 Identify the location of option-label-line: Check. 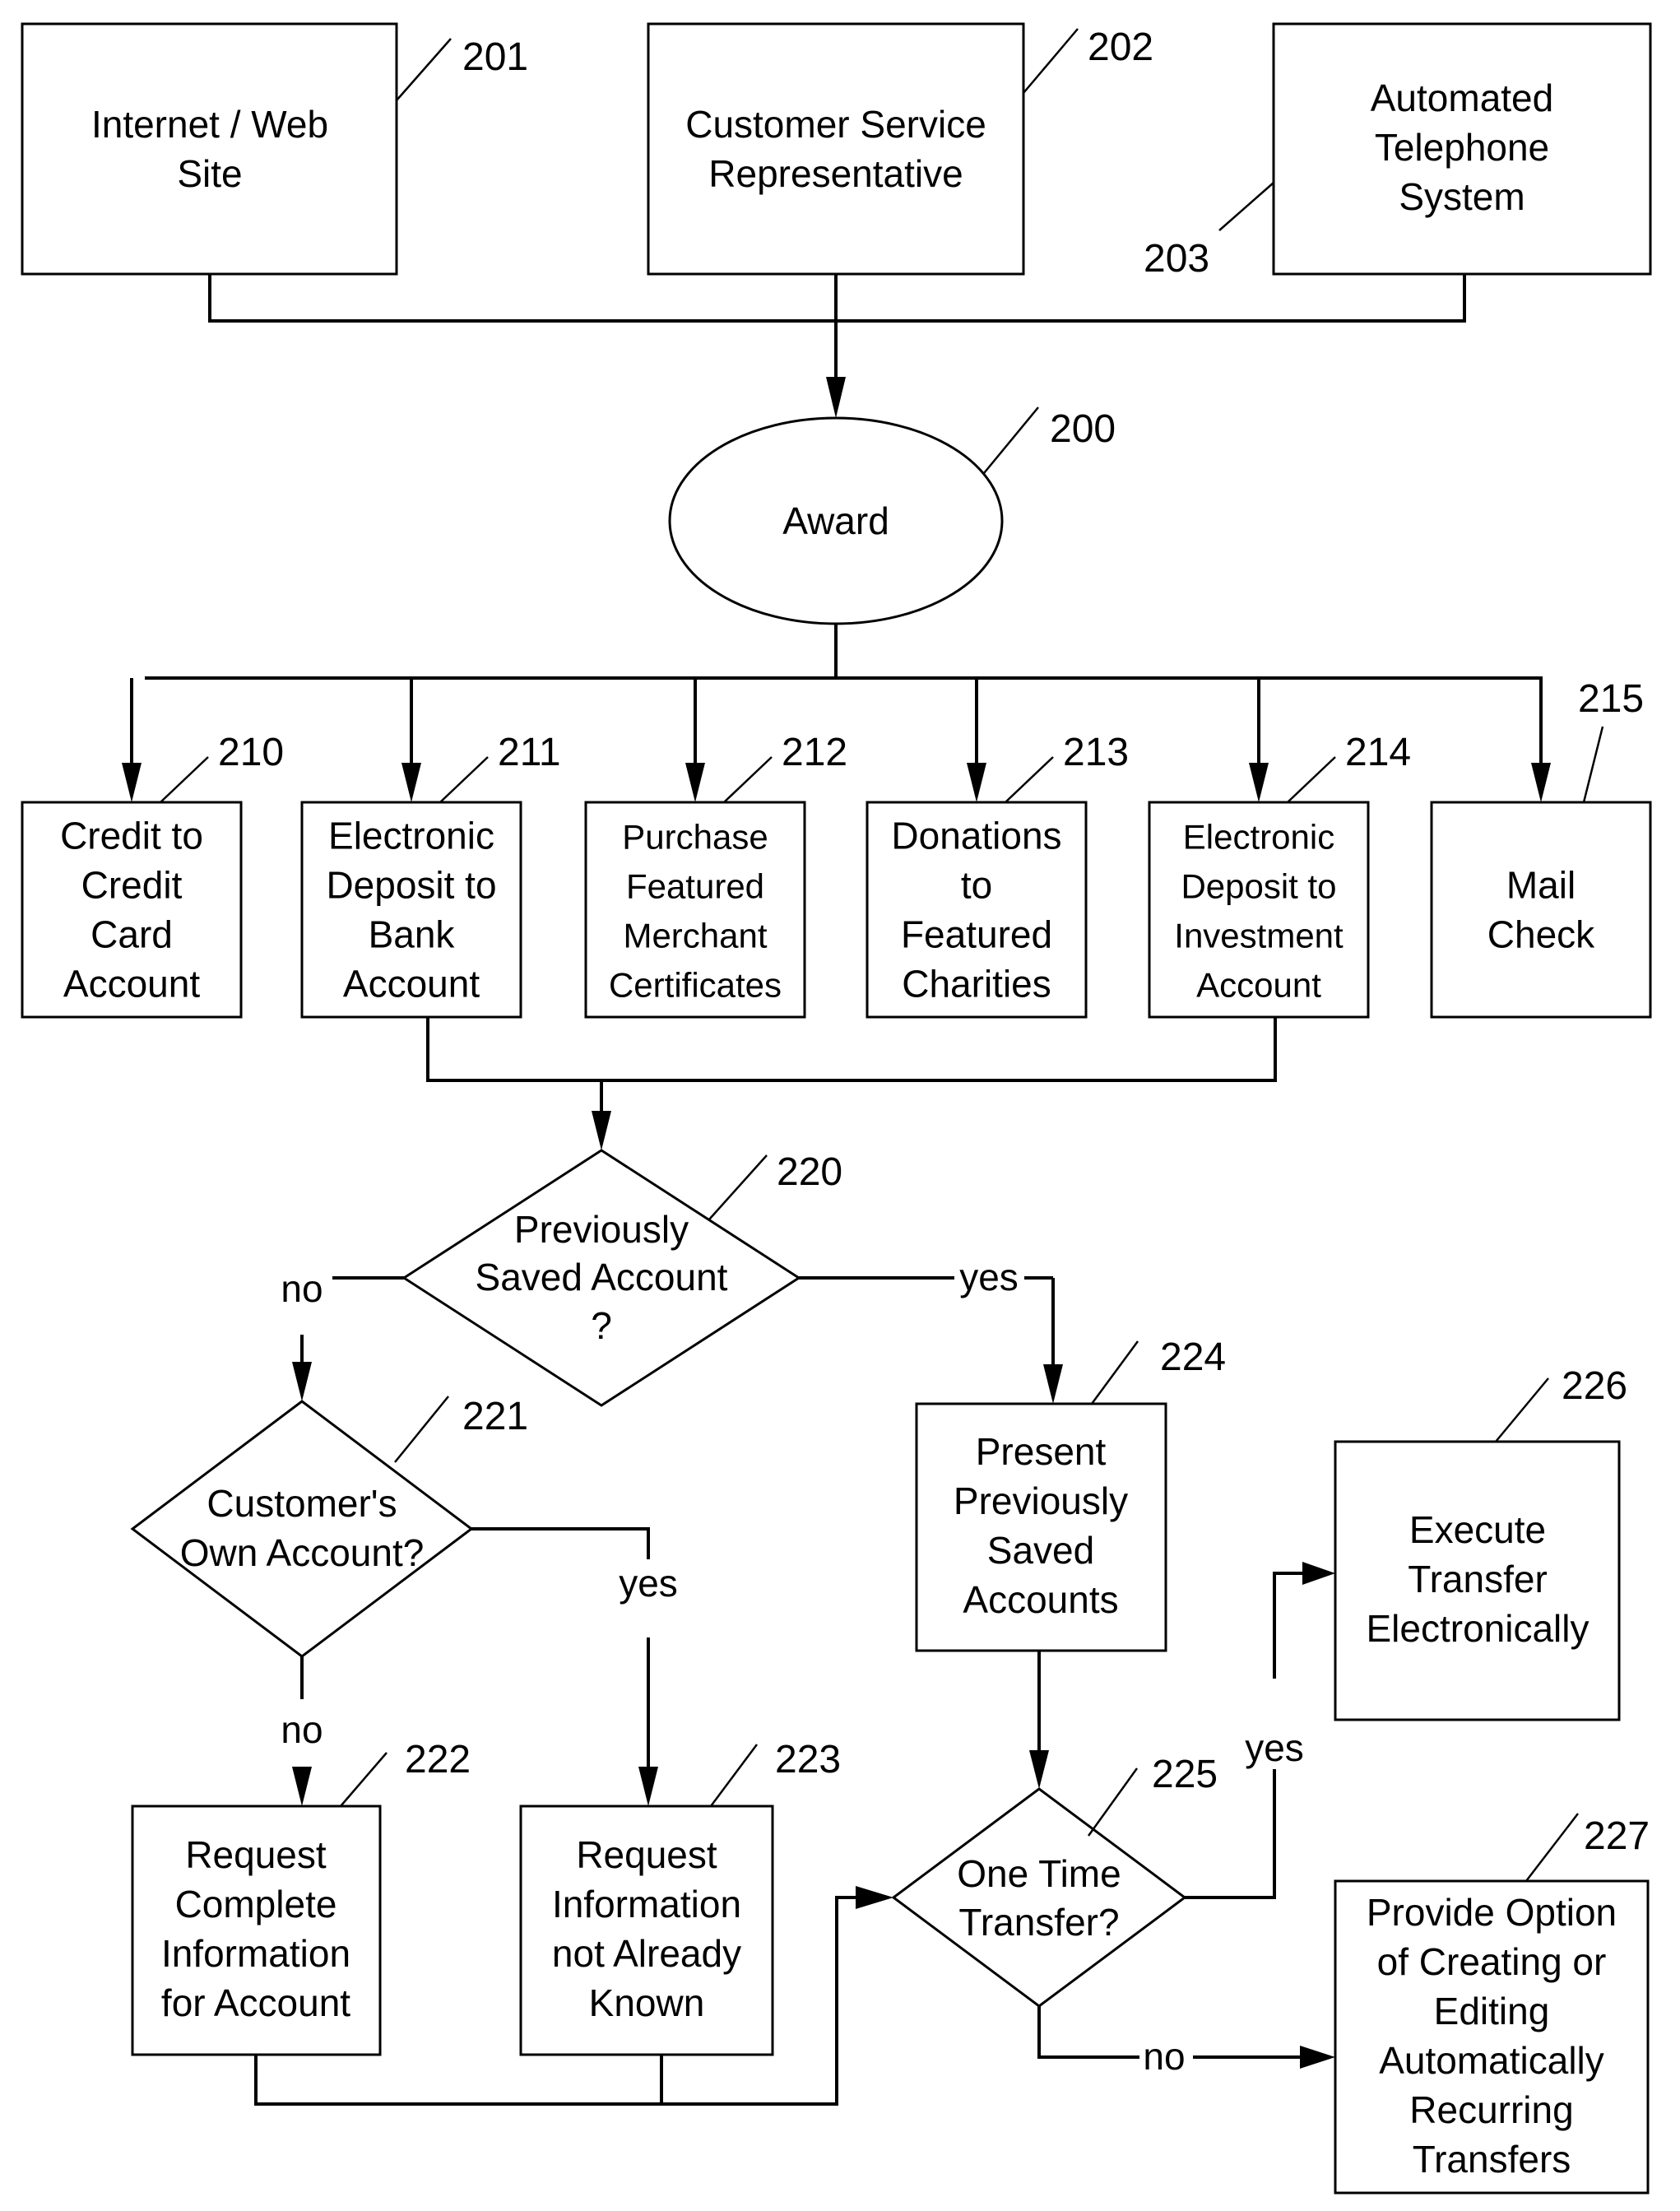
(1541, 934).